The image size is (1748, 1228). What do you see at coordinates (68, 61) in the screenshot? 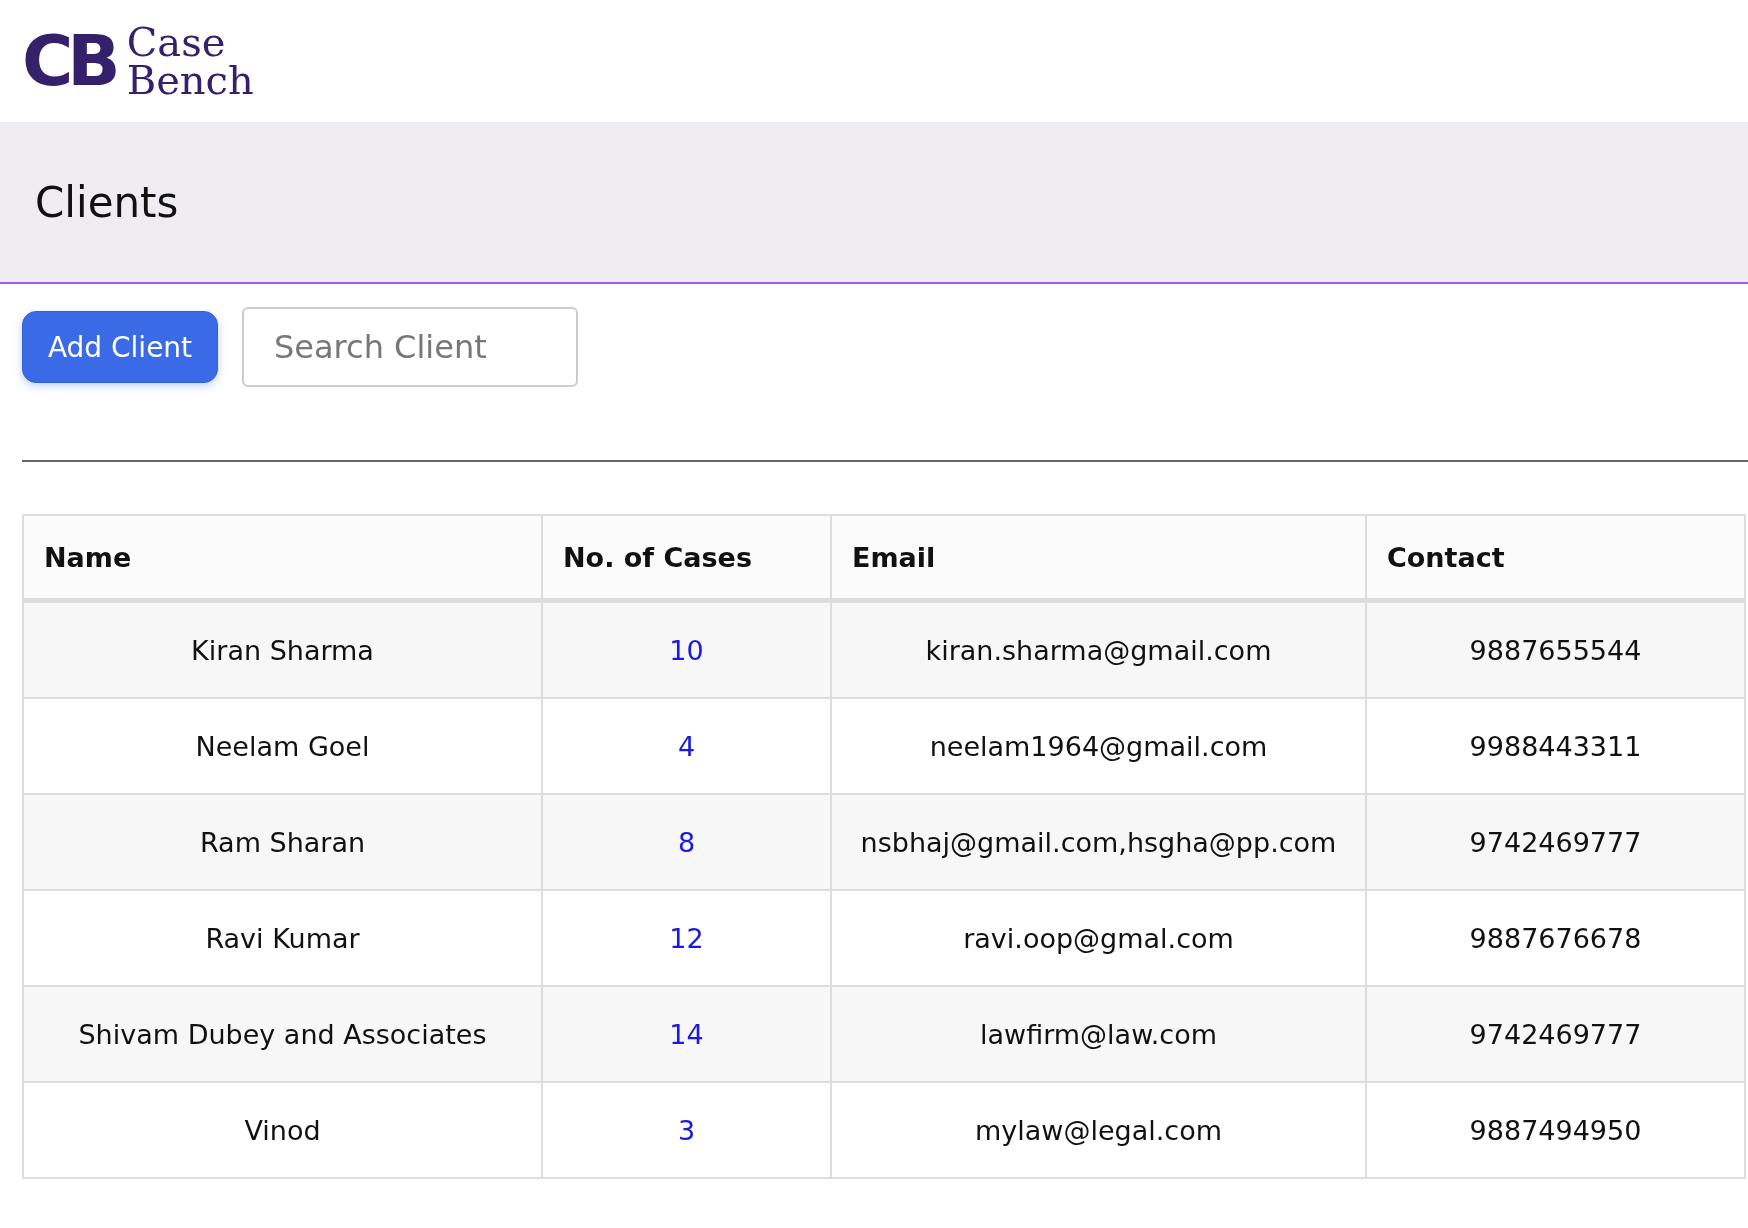
I see `logo-mark: CB` at bounding box center [68, 61].